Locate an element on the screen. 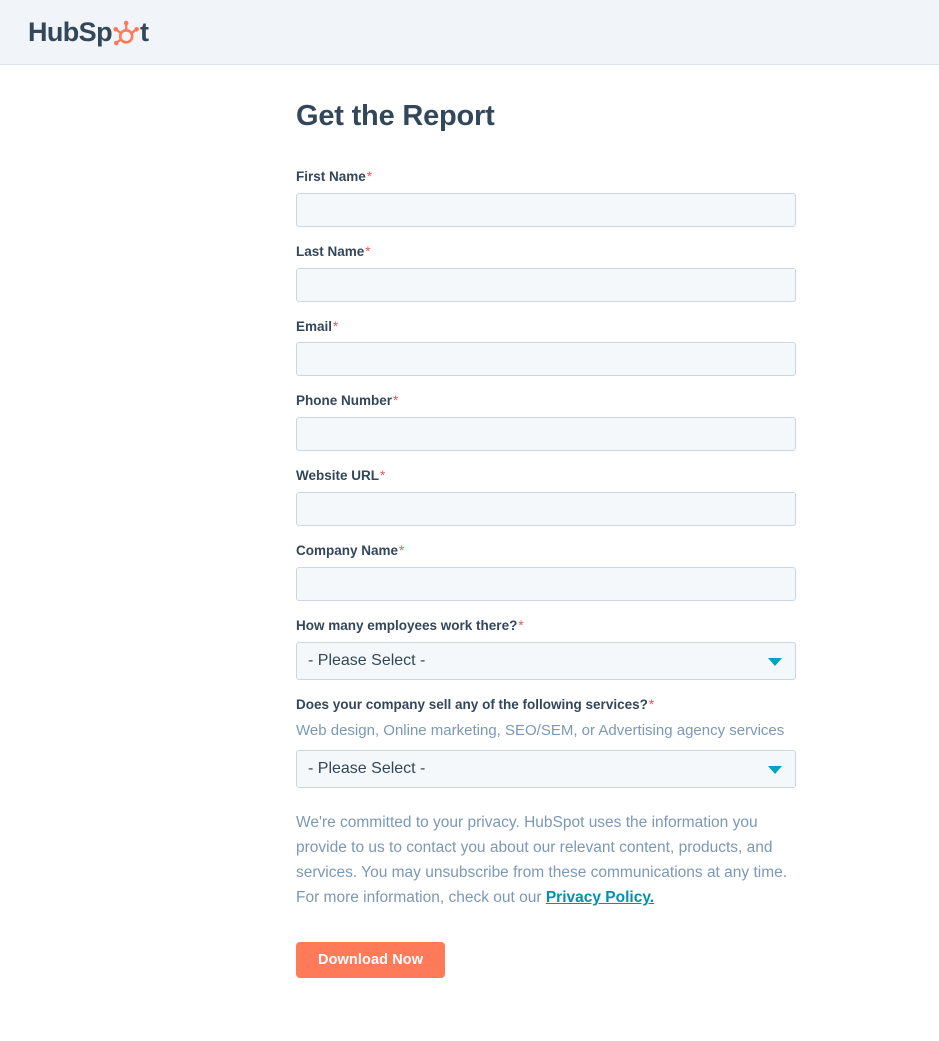 This screenshot has width=939, height=1041. phone-number-input is located at coordinates (546, 434).